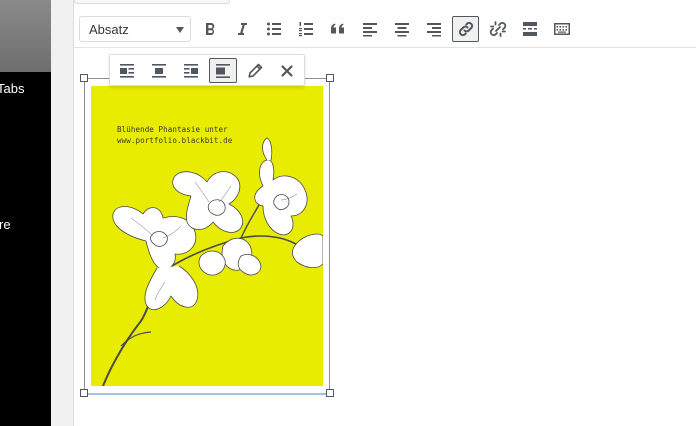 The width and height of the screenshot is (696, 426). I want to click on selection-underline, so click(207, 394).